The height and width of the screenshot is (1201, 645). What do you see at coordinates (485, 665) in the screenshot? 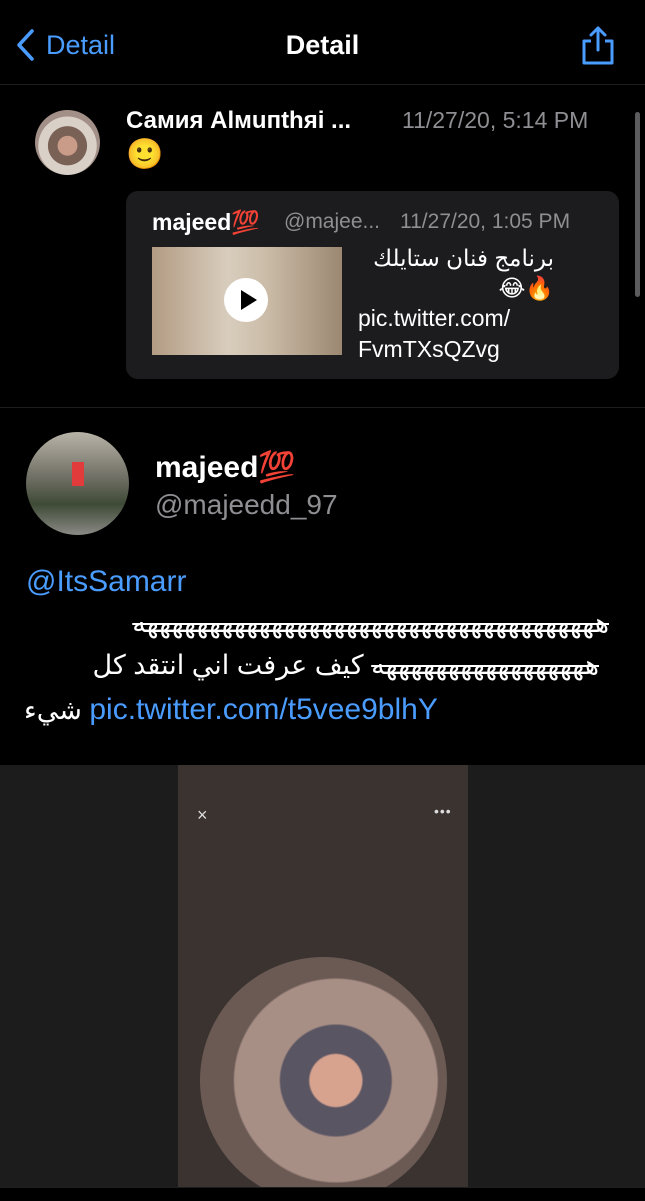
I see `tweet-text-strike: هههههههههههههههههه` at bounding box center [485, 665].